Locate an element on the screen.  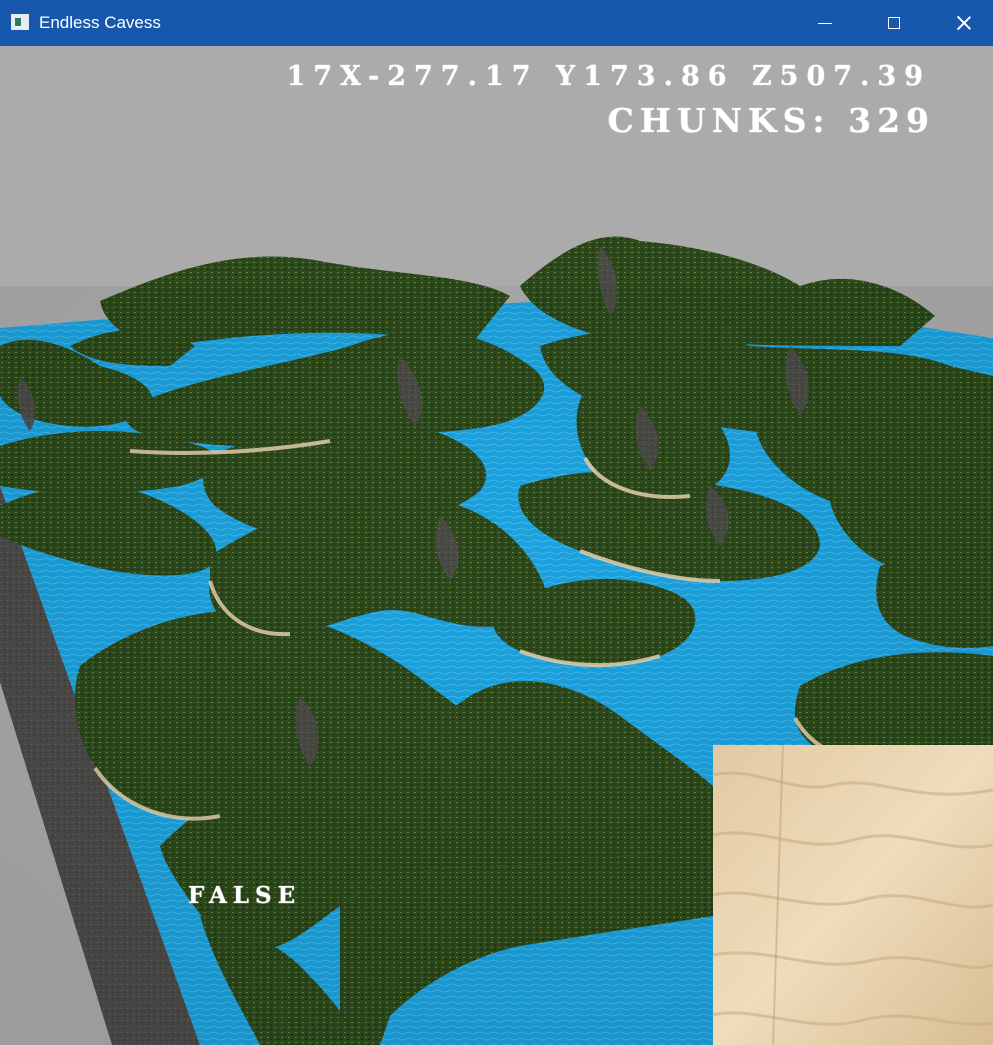
status-flag: FALSE is located at coordinates (245, 895).